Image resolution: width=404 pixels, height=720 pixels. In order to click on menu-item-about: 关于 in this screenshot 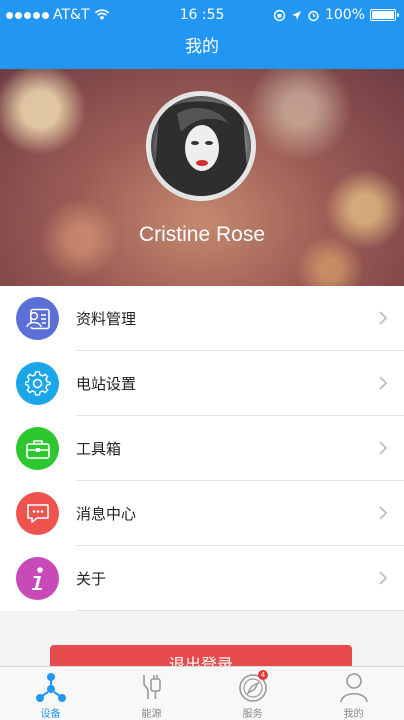, I will do `click(202, 578)`.